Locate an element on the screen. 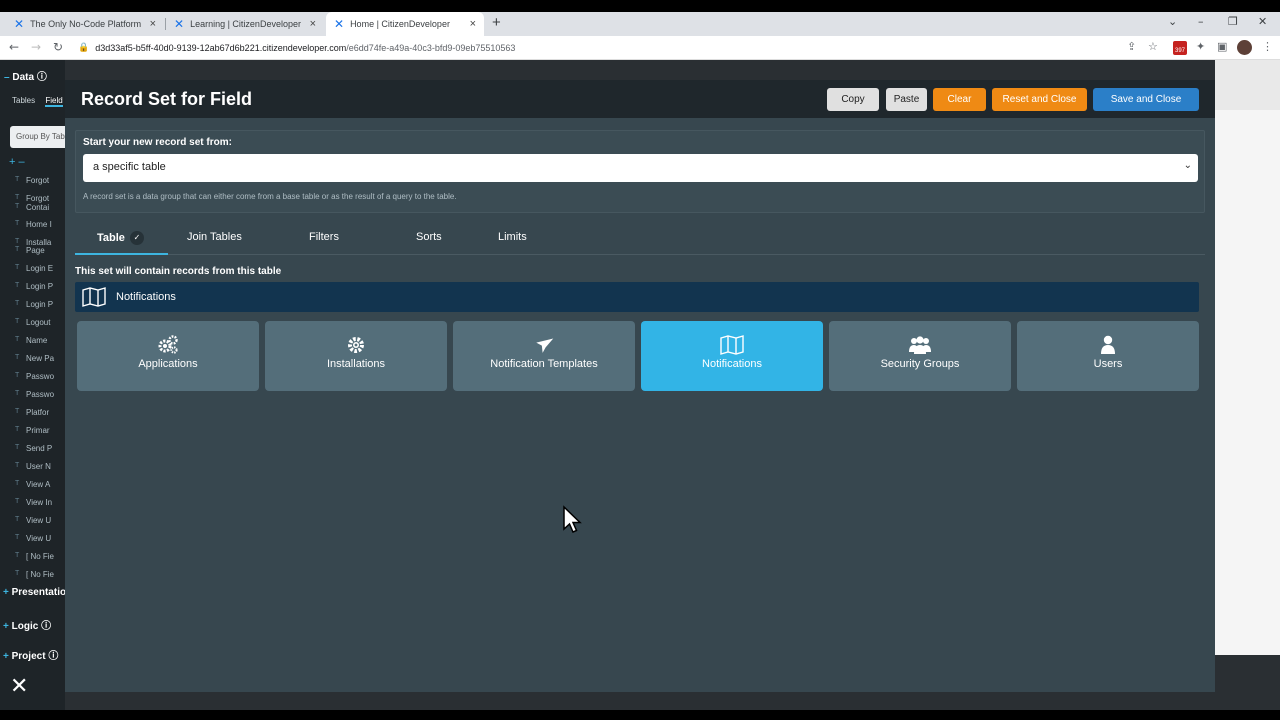 The image size is (1280, 720). top-strip is located at coordinates (640, 6).